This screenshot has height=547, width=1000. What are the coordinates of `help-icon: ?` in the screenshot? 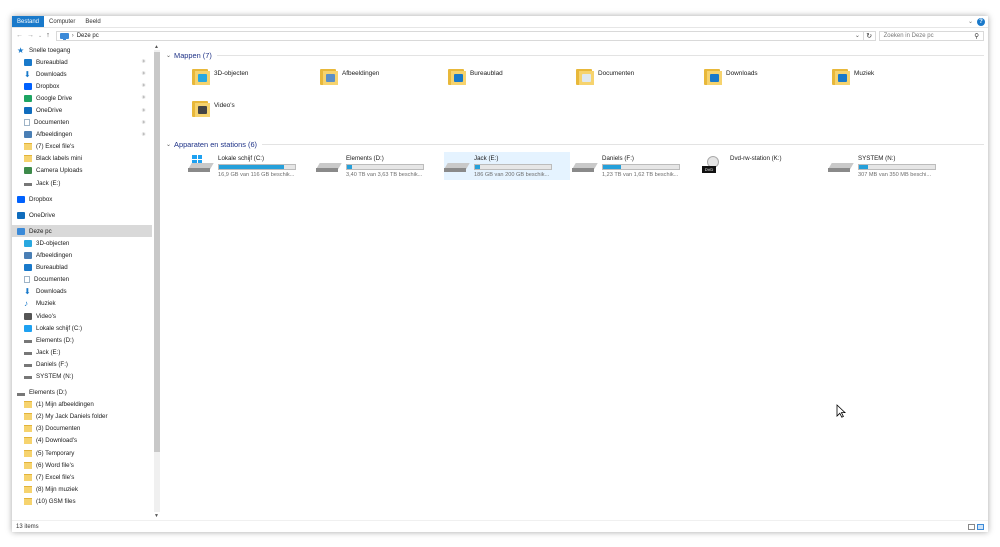 It's located at (981, 21).